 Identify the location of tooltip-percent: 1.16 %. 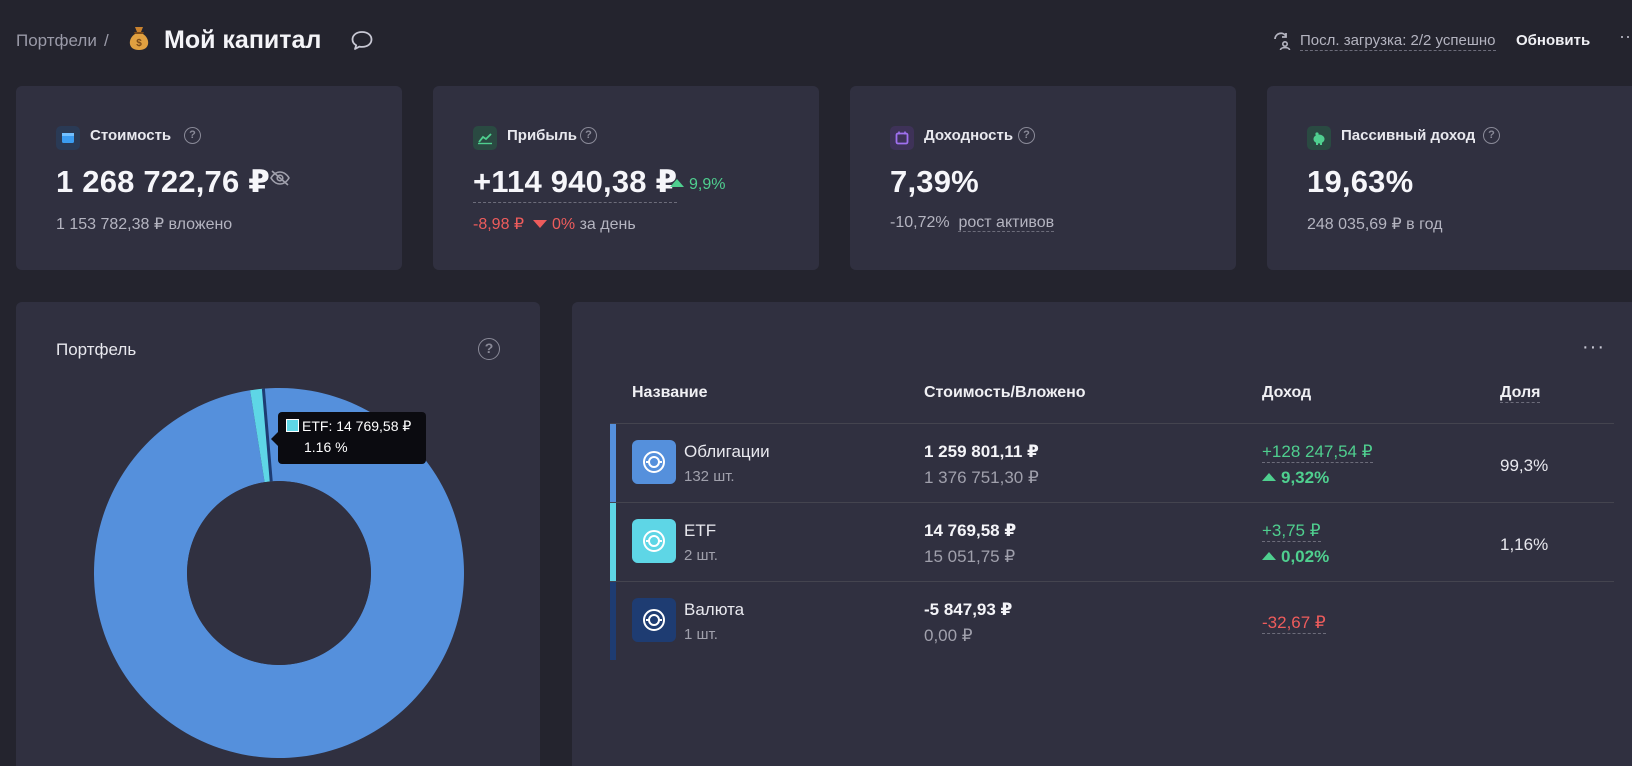
(326, 447).